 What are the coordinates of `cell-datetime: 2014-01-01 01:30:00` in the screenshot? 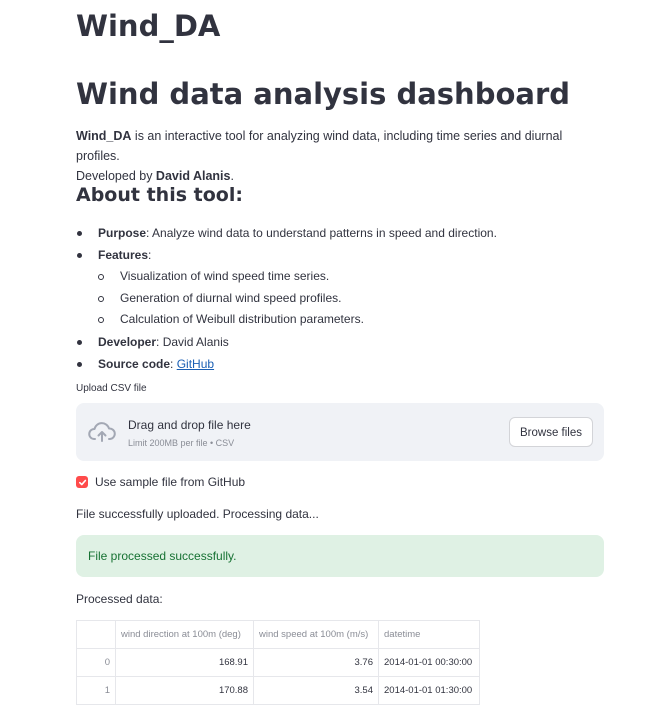 It's located at (428, 690).